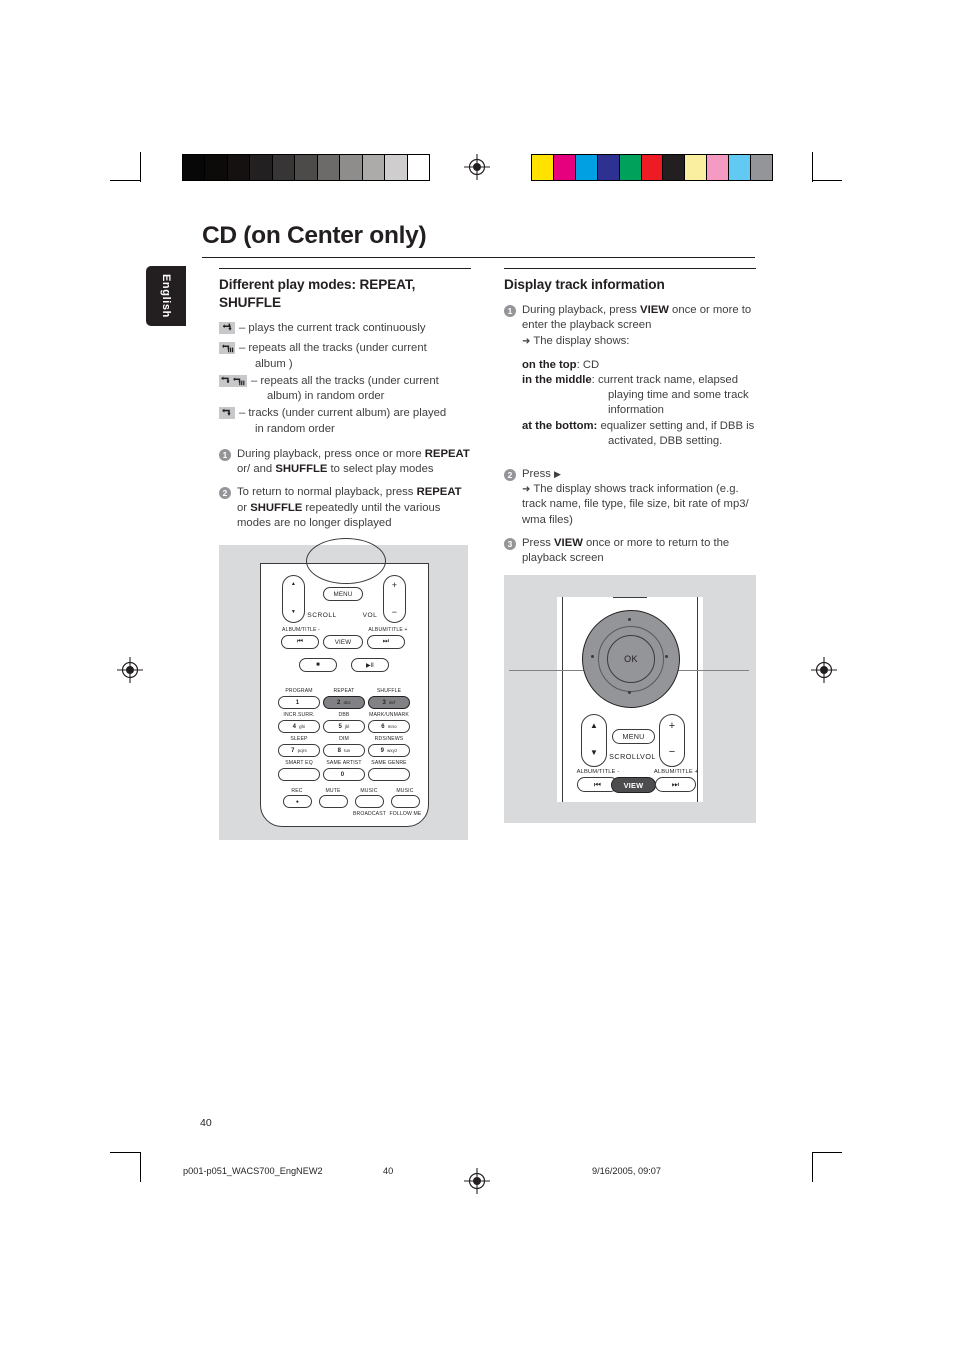 This screenshot has width=954, height=1351. Describe the element at coordinates (591, 364) in the screenshot. I see `display-region-value: CD` at that location.